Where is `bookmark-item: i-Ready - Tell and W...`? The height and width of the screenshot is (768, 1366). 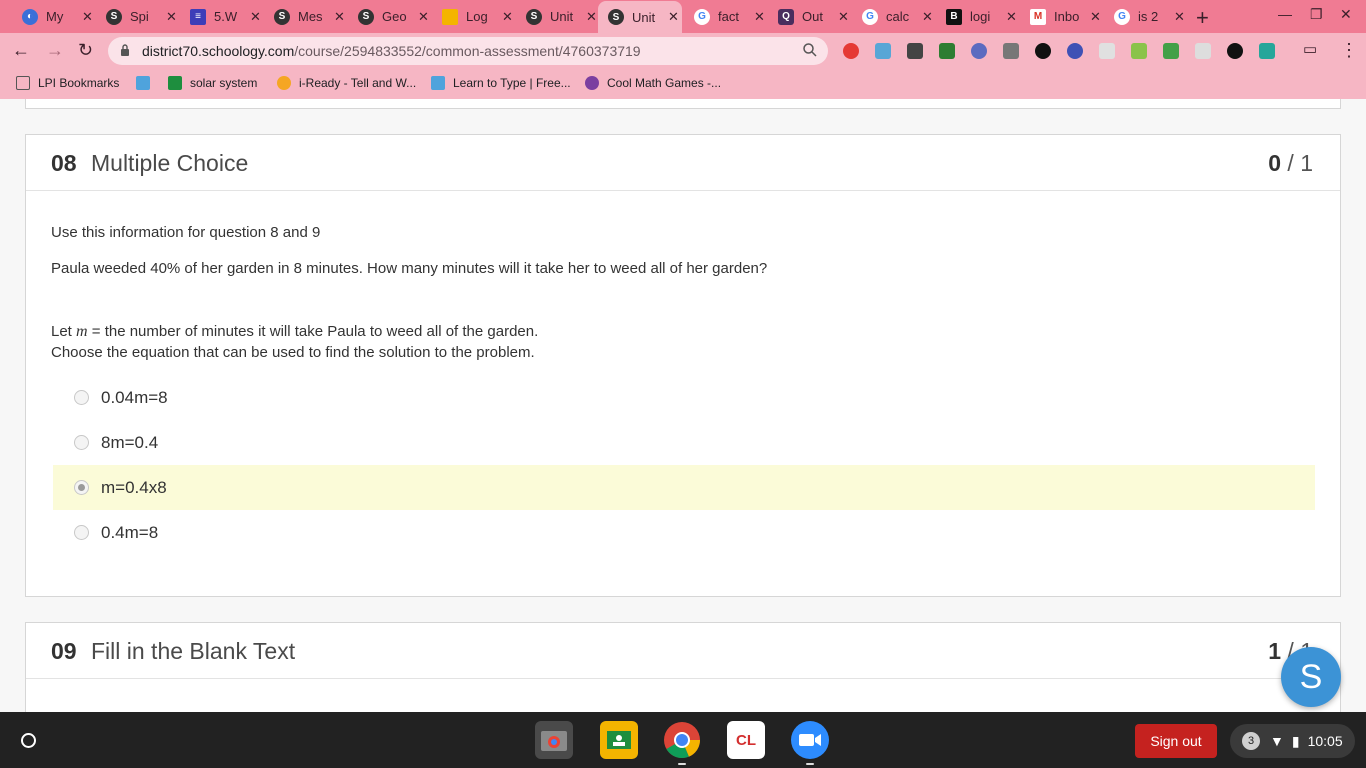 bookmark-item: i-Ready - Tell and W... is located at coordinates (346, 83).